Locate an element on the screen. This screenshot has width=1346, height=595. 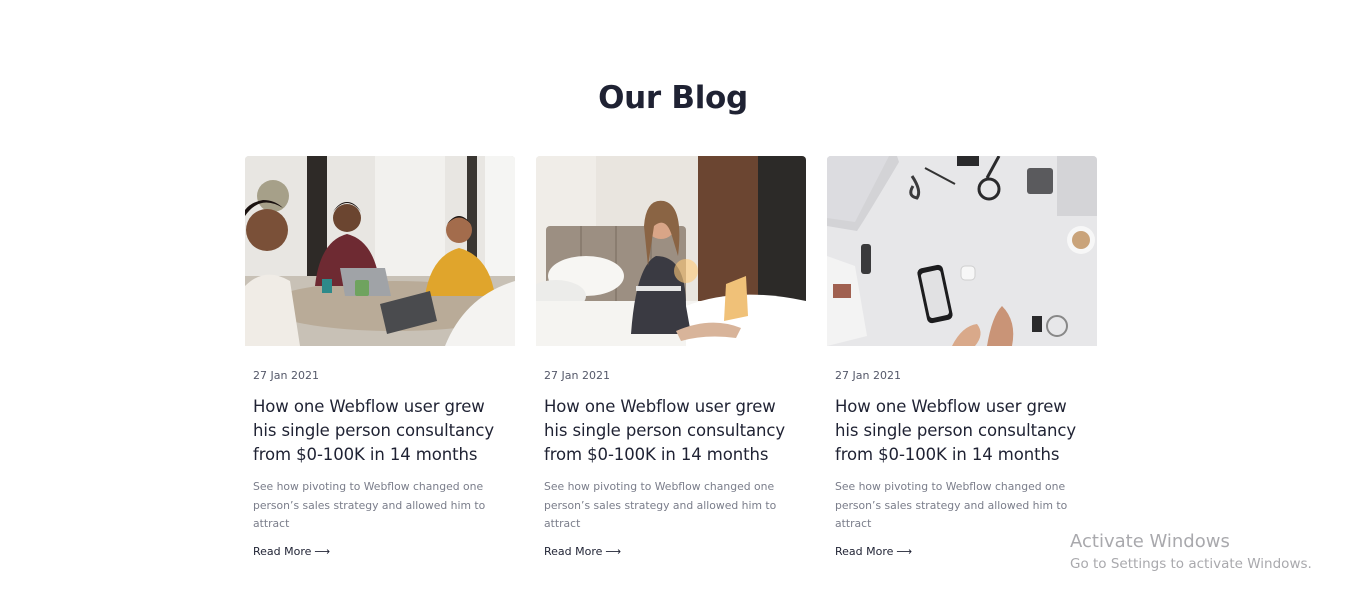
section-title: Our Blog is located at coordinates (673, 98).